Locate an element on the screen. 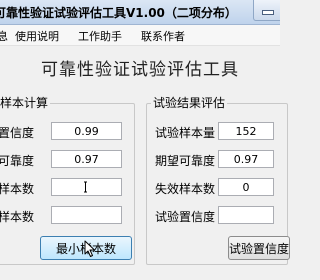 The image size is (320, 280). expected-reliability-input is located at coordinates (246, 159).